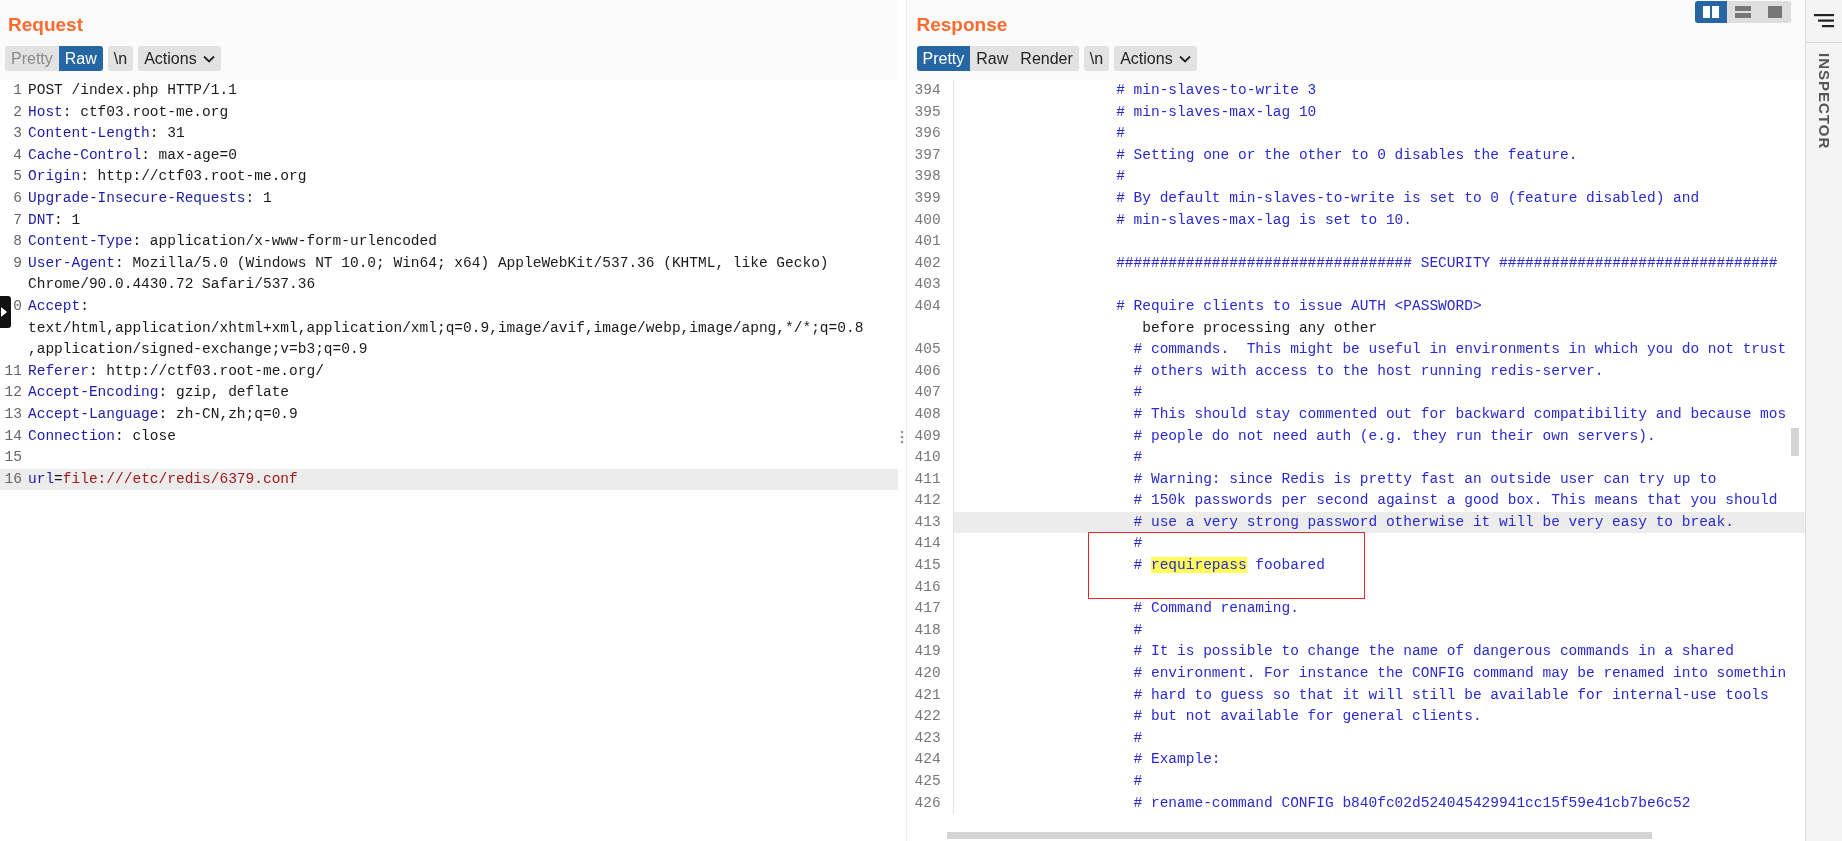  Describe the element at coordinates (1455, 501) in the screenshot. I see `code-line: # 150k passwords per second against a good box. This means that you should` at that location.